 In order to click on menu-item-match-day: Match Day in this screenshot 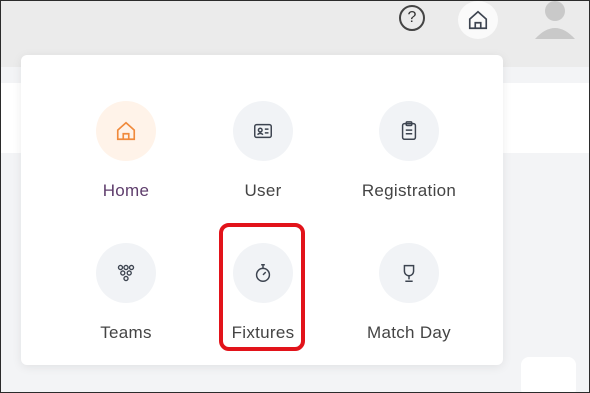, I will do `click(409, 293)`.